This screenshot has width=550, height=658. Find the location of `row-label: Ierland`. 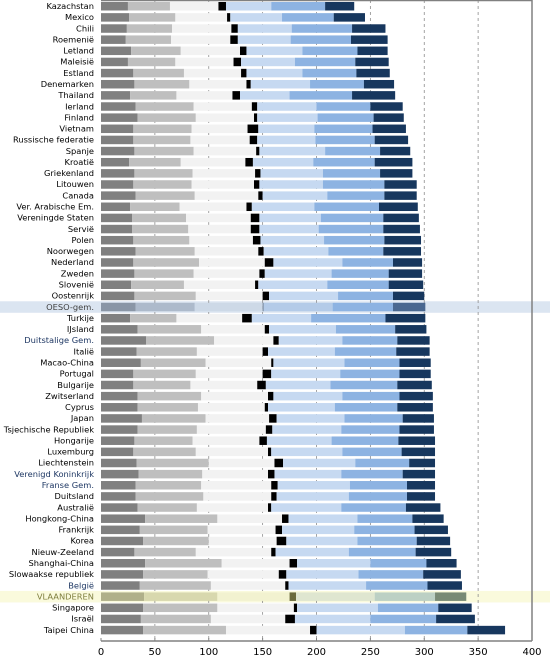

row-label: Ierland is located at coordinates (79, 106).